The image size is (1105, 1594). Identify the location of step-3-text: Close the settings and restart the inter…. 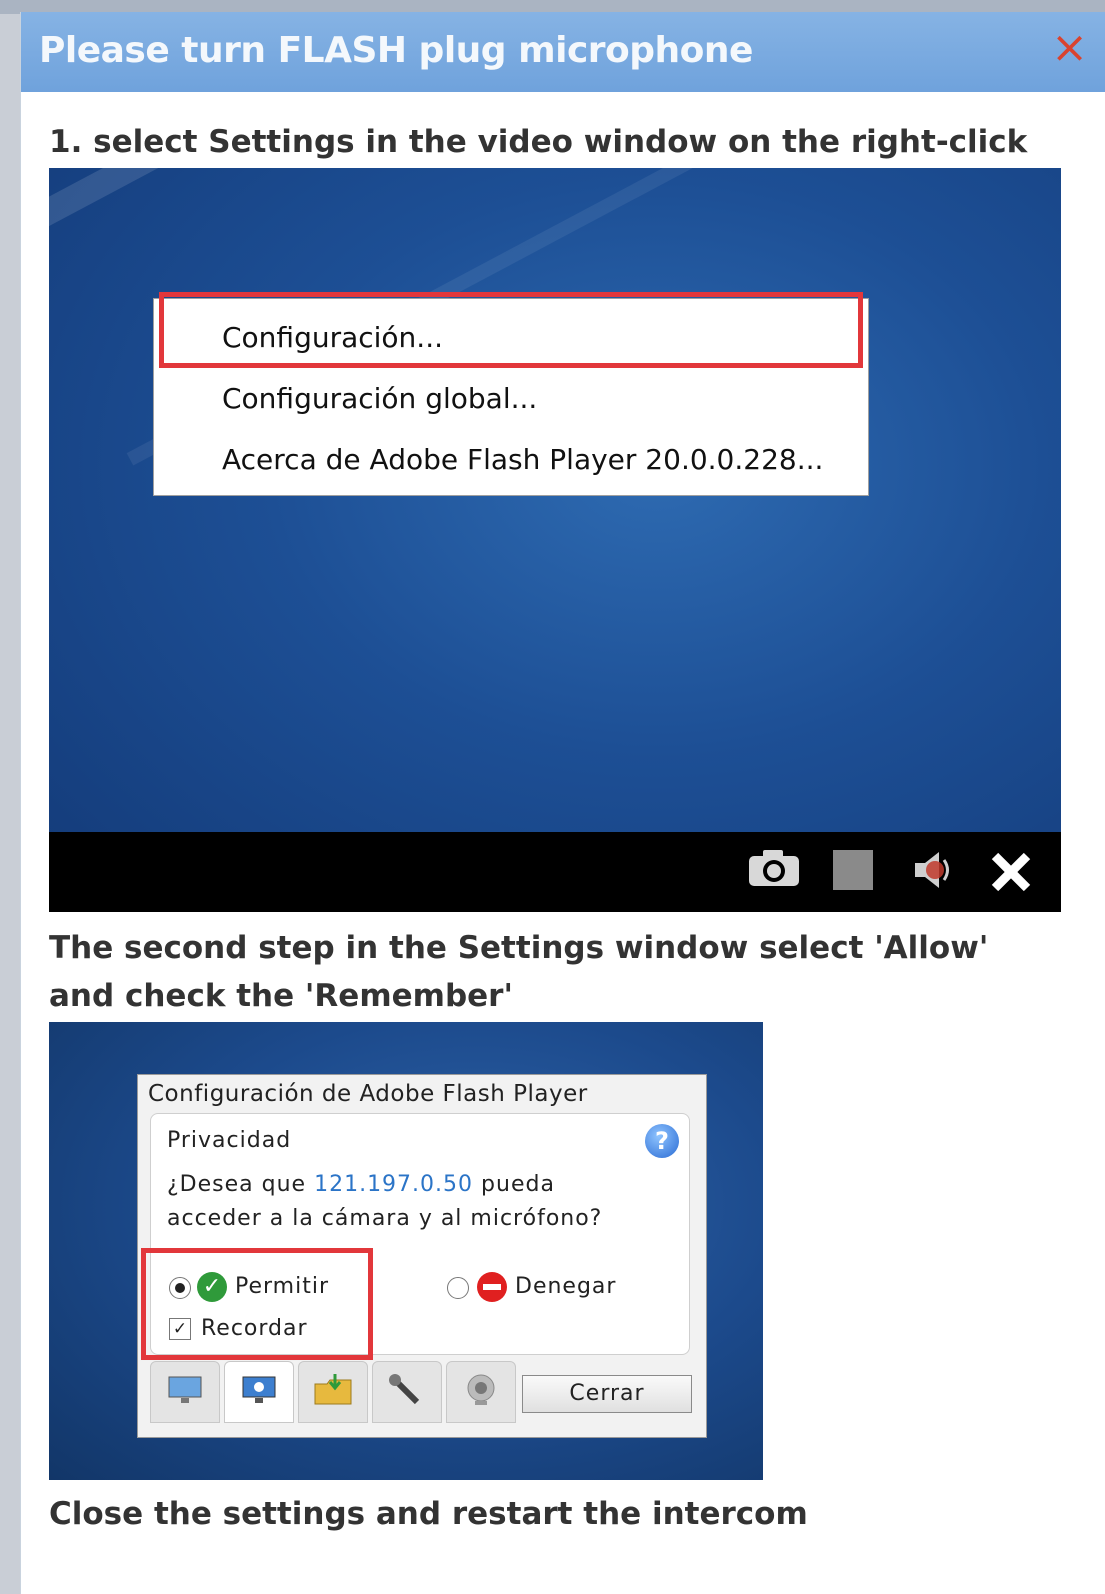
(428, 1514).